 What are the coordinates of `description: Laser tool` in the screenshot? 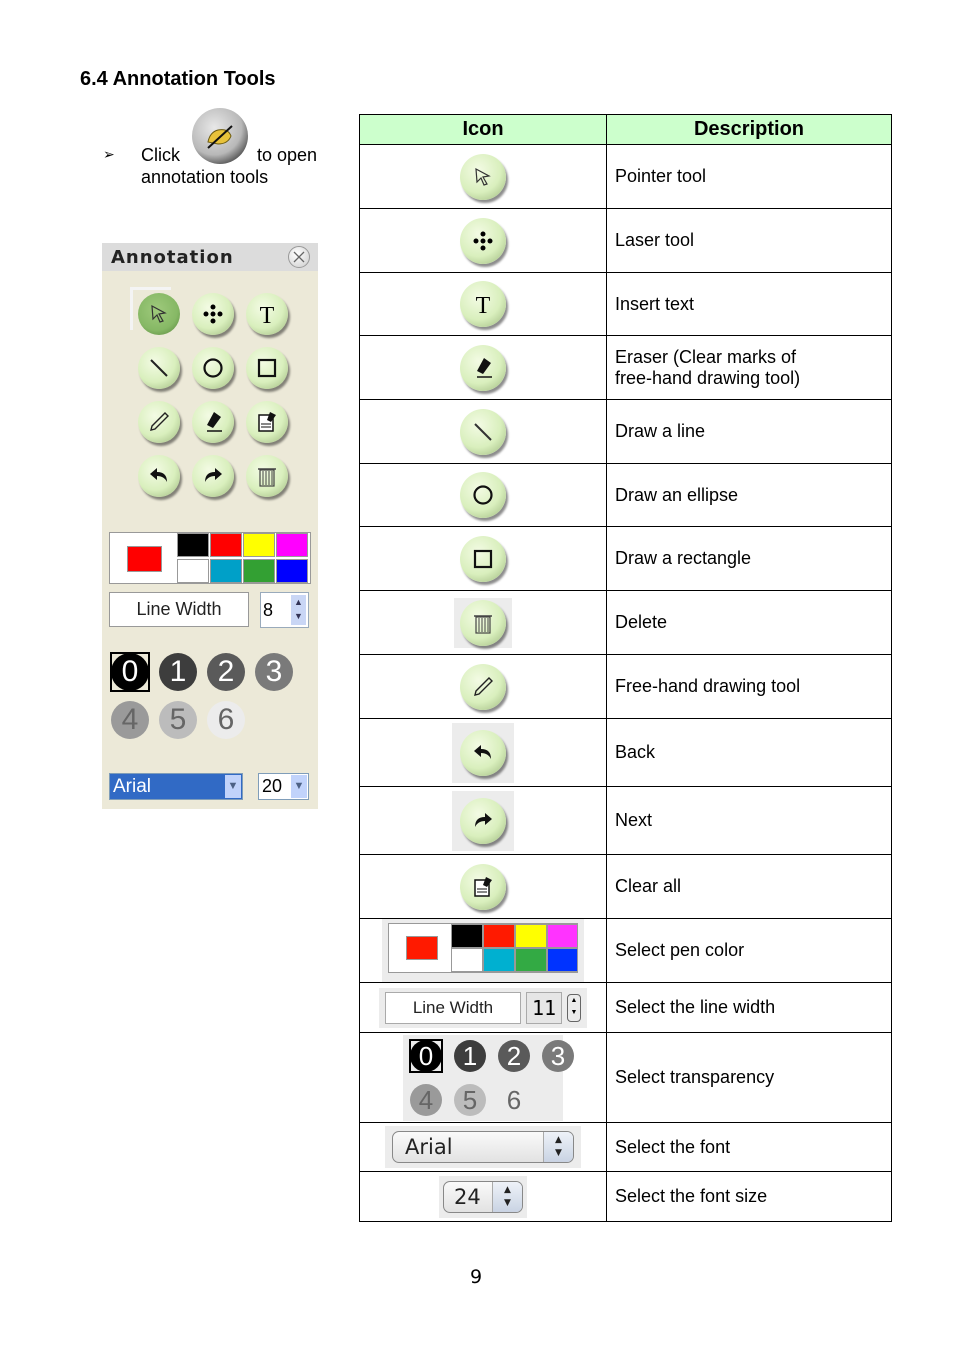 It's located at (749, 240).